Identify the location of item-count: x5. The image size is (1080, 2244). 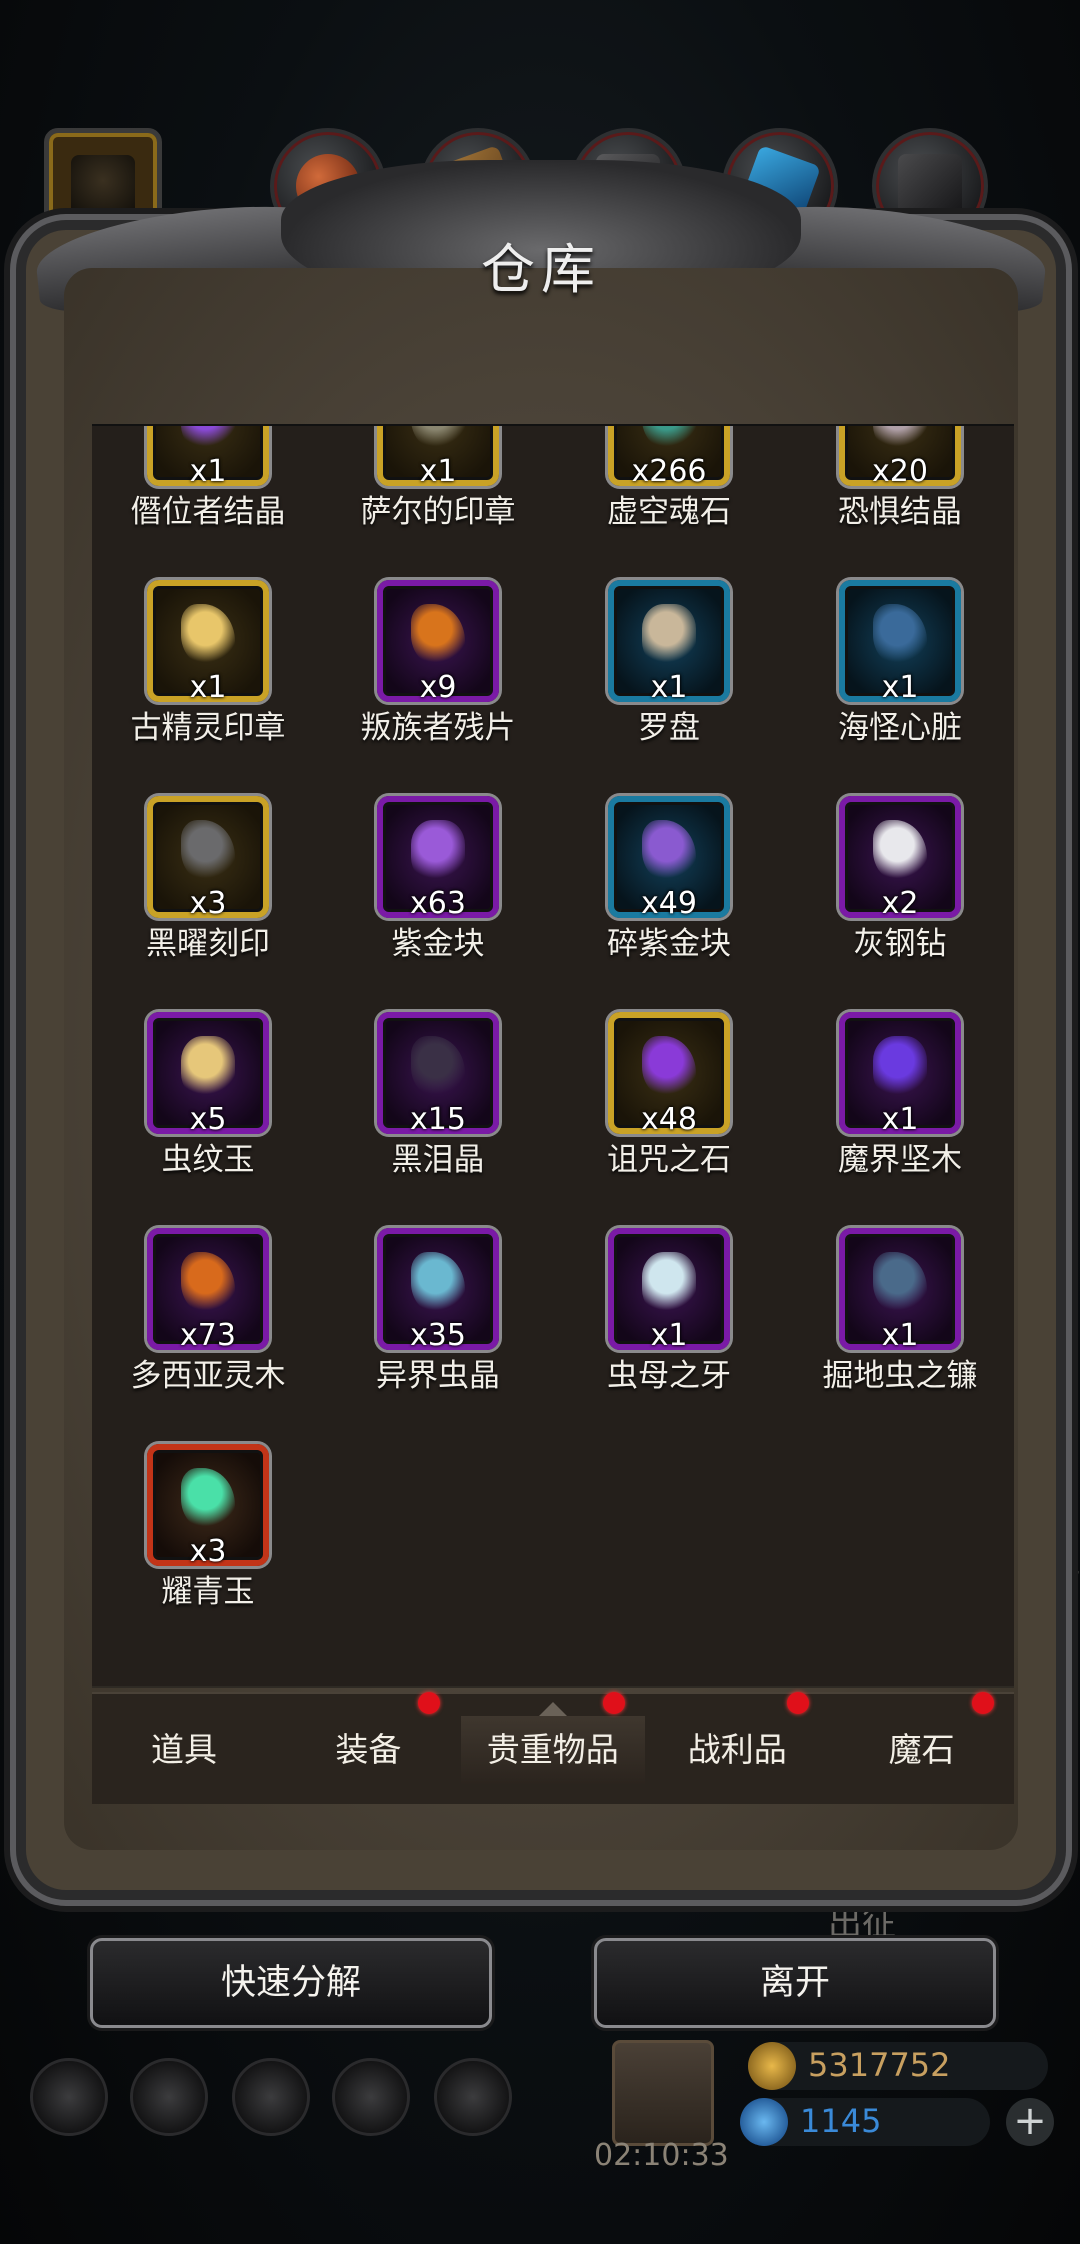
(208, 1119).